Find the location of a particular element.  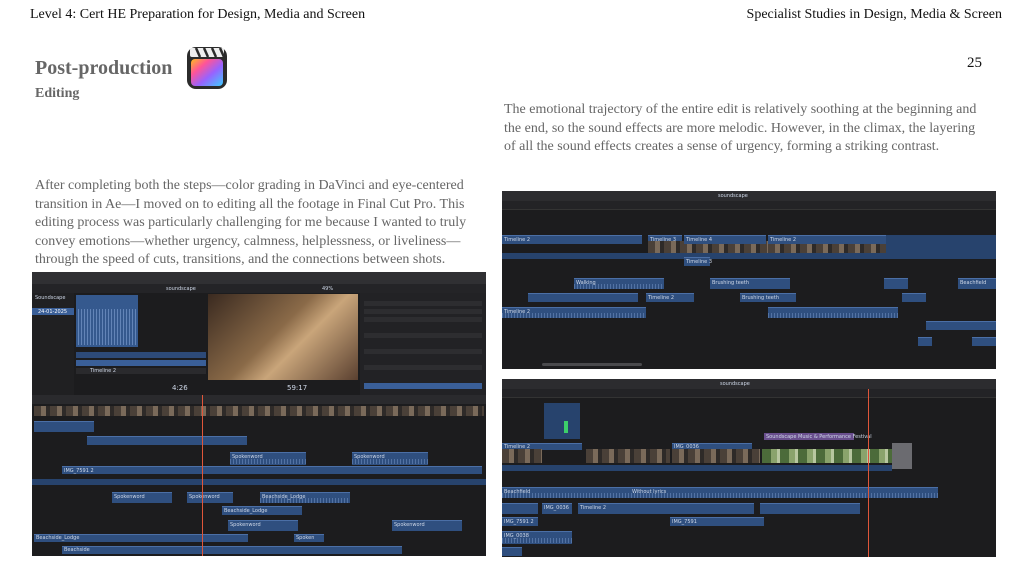

browser-toolbar is located at coordinates (259, 288).